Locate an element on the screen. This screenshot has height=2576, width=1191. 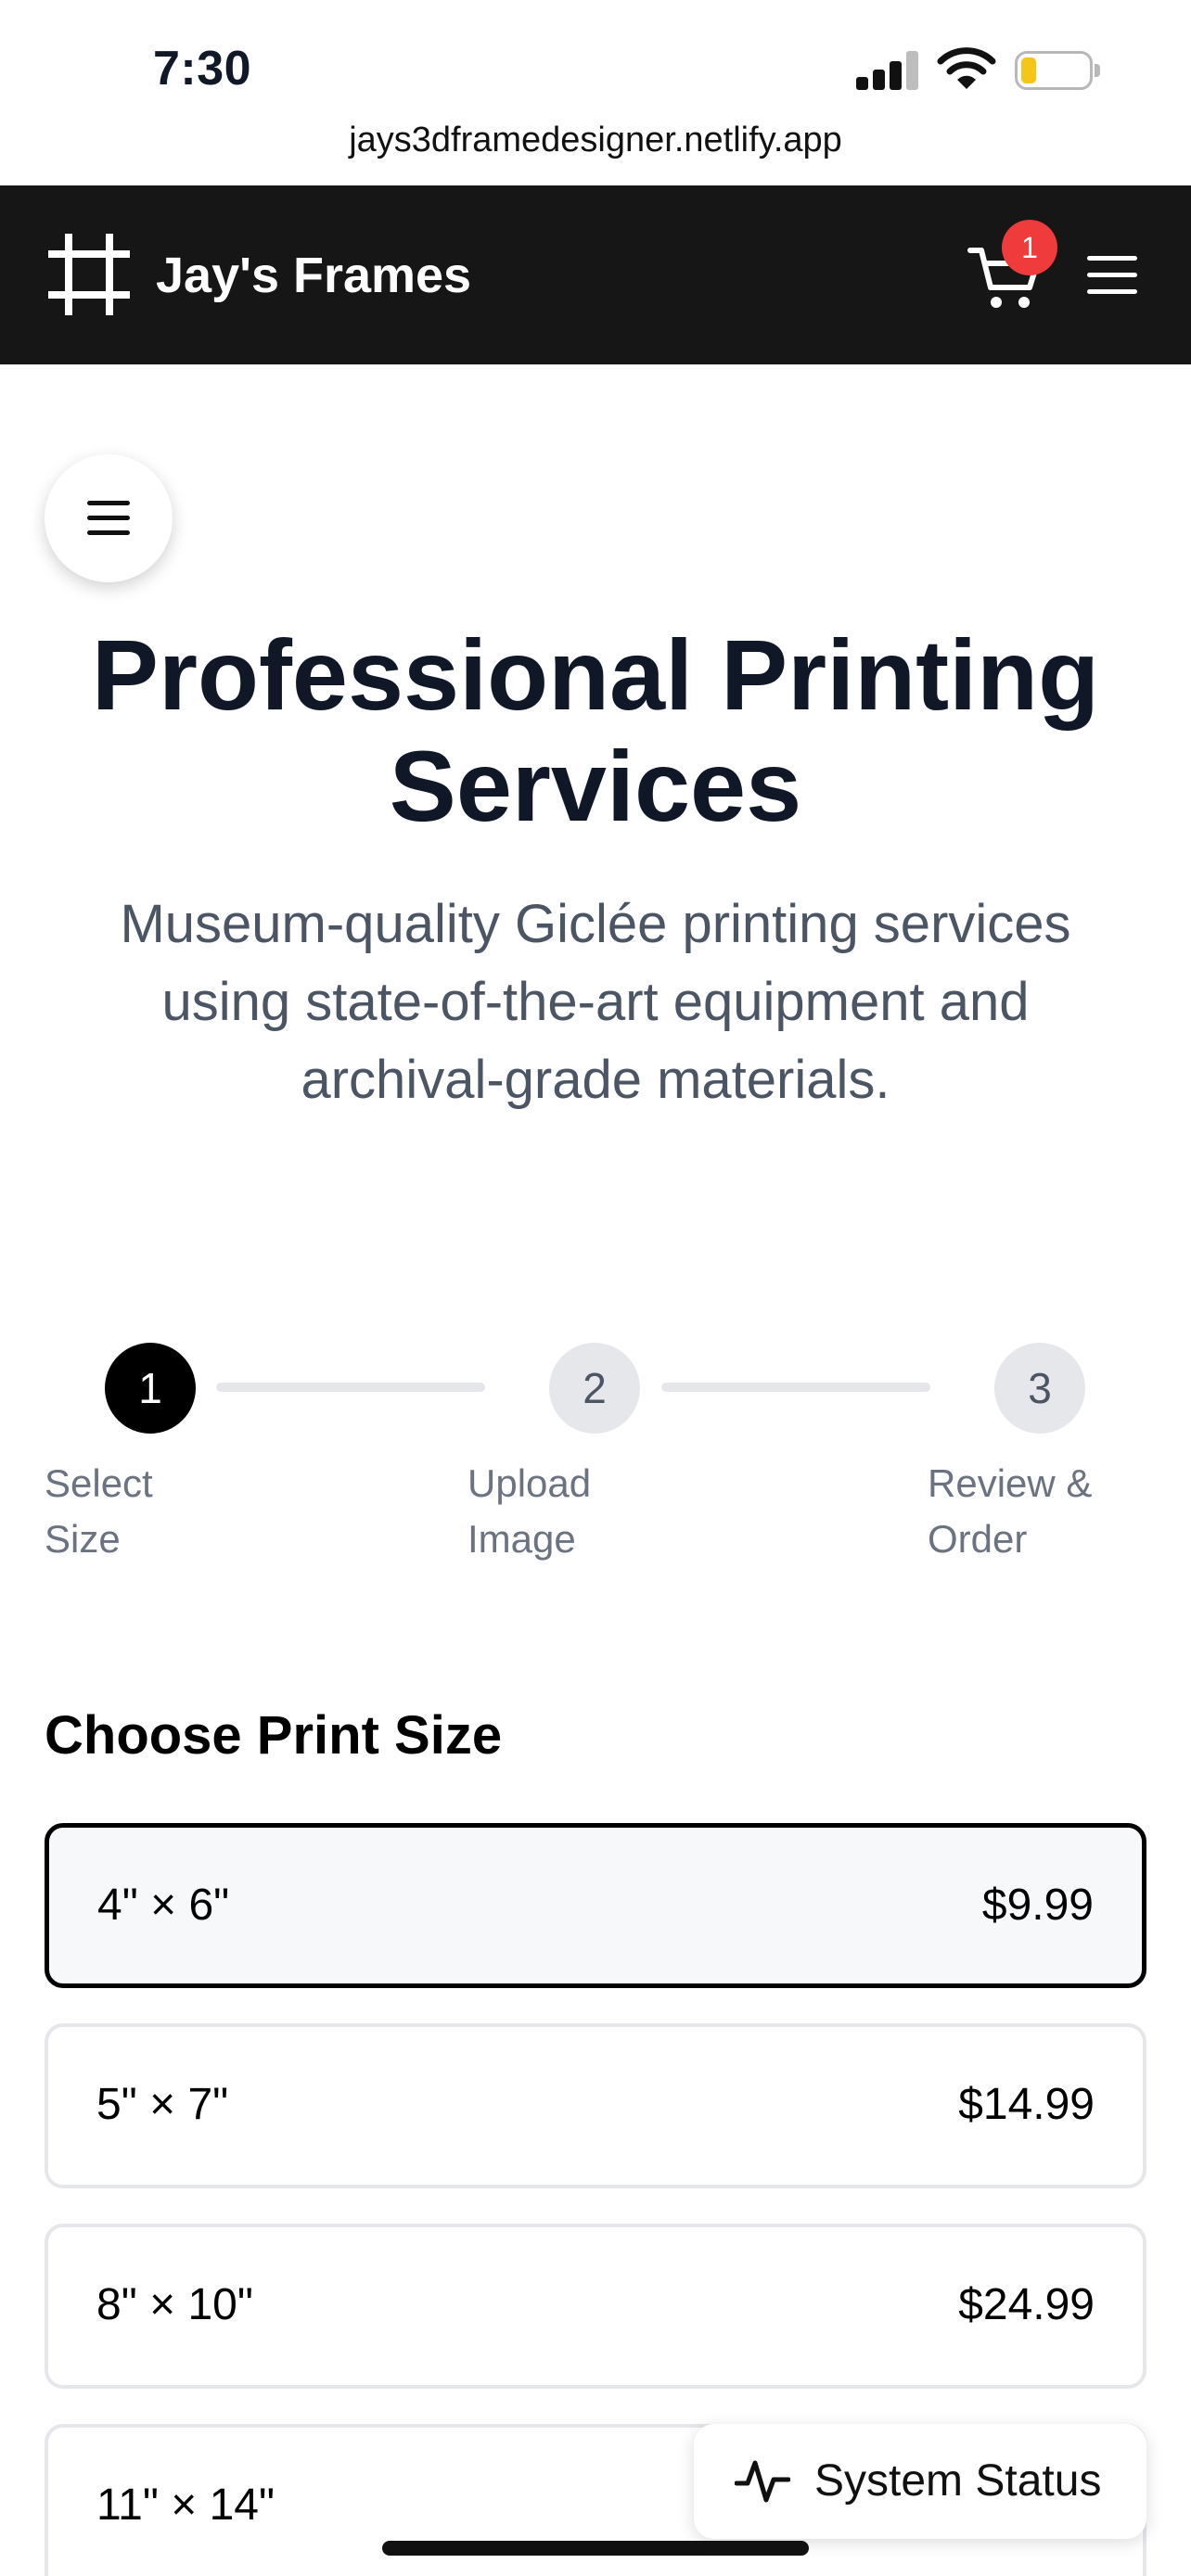
step-1-indicator: 1 is located at coordinates (151, 1388).